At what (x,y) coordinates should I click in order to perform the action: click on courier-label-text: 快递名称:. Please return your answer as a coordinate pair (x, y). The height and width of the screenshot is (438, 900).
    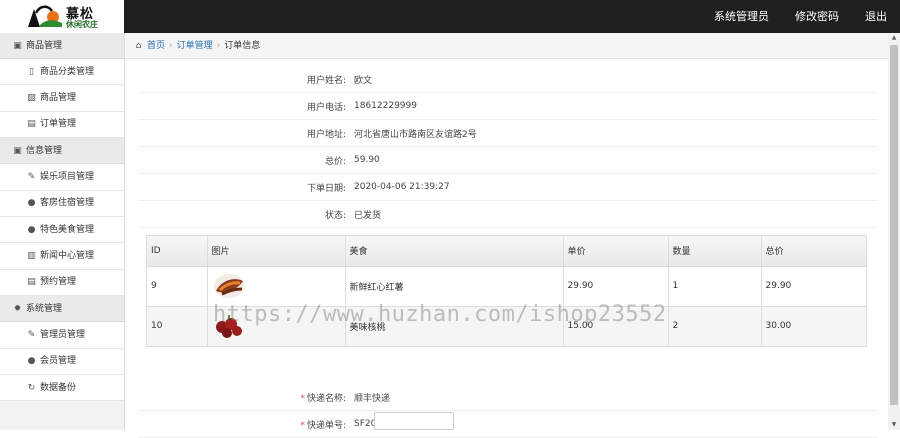
    Looking at the image, I should click on (326, 398).